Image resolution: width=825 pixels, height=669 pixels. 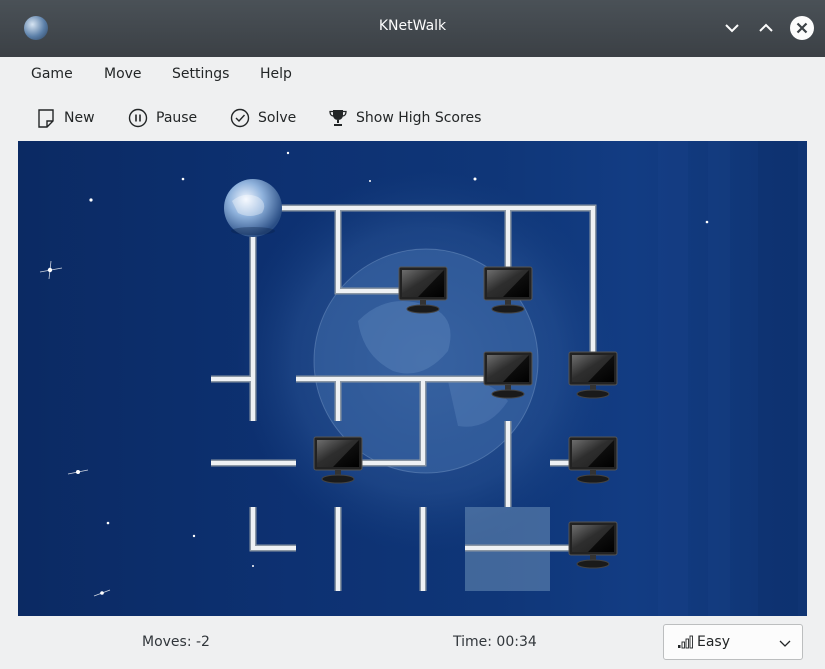 I want to click on trophy-icon, so click(x=338, y=118).